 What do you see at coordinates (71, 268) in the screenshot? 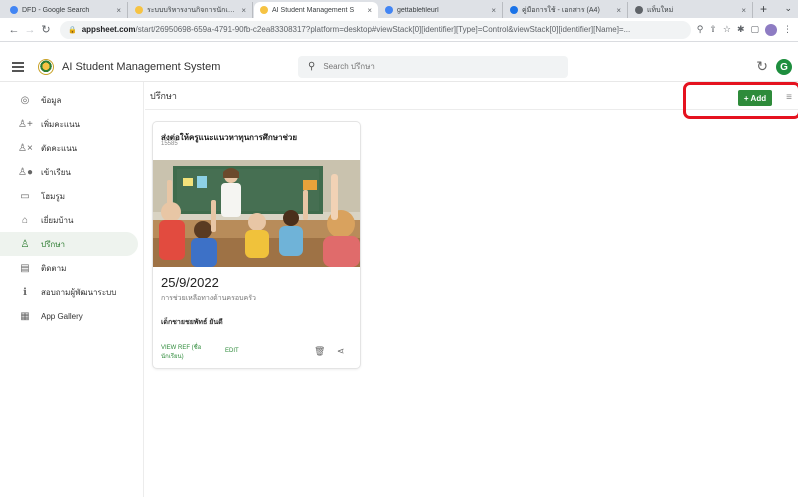
I see `sidebar-item: ▤ ติดตาม` at bounding box center [71, 268].